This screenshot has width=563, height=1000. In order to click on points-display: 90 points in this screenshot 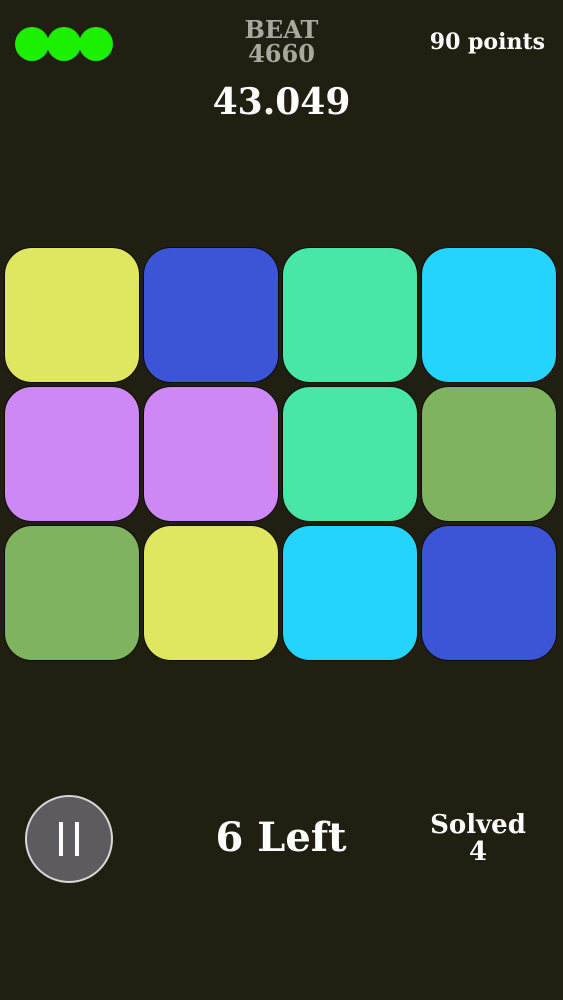, I will do `click(487, 42)`.